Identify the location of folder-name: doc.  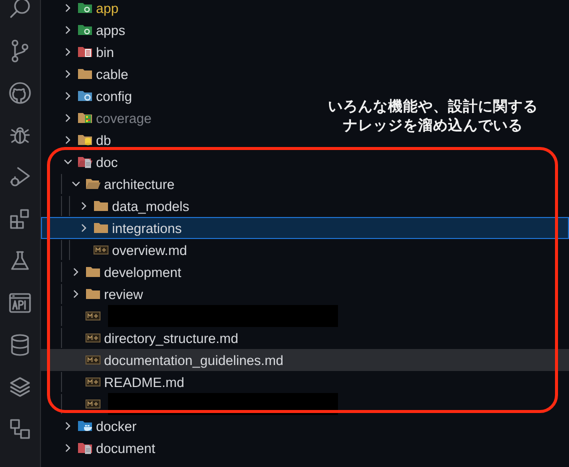
(107, 162).